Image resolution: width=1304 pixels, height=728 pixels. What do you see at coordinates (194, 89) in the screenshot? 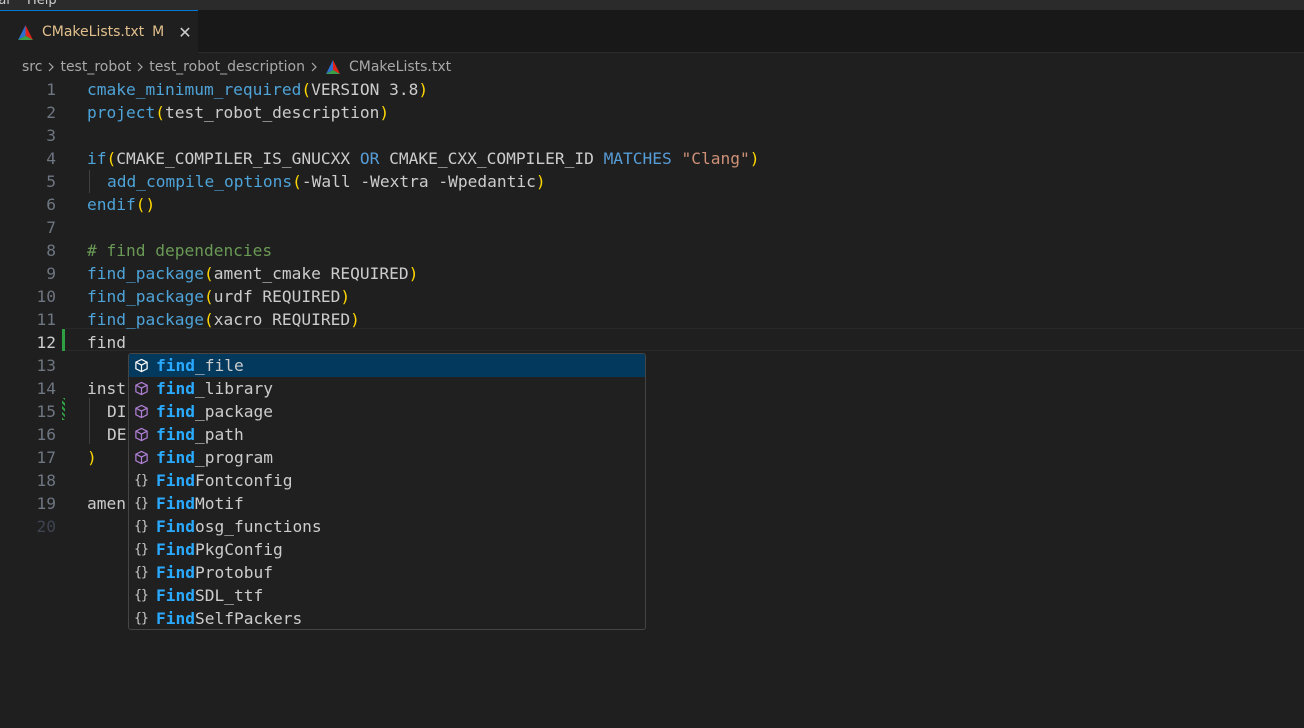
I see `command: cmake_minimum_required` at bounding box center [194, 89].